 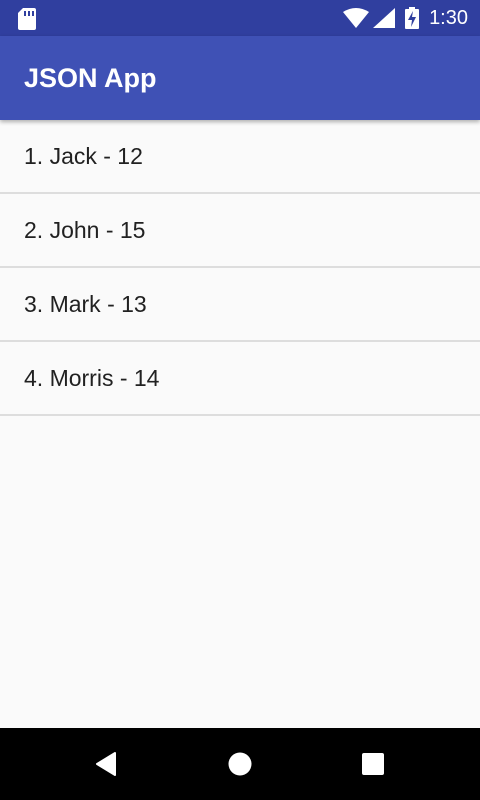 What do you see at coordinates (90, 78) in the screenshot?
I see `app-title: JSON App` at bounding box center [90, 78].